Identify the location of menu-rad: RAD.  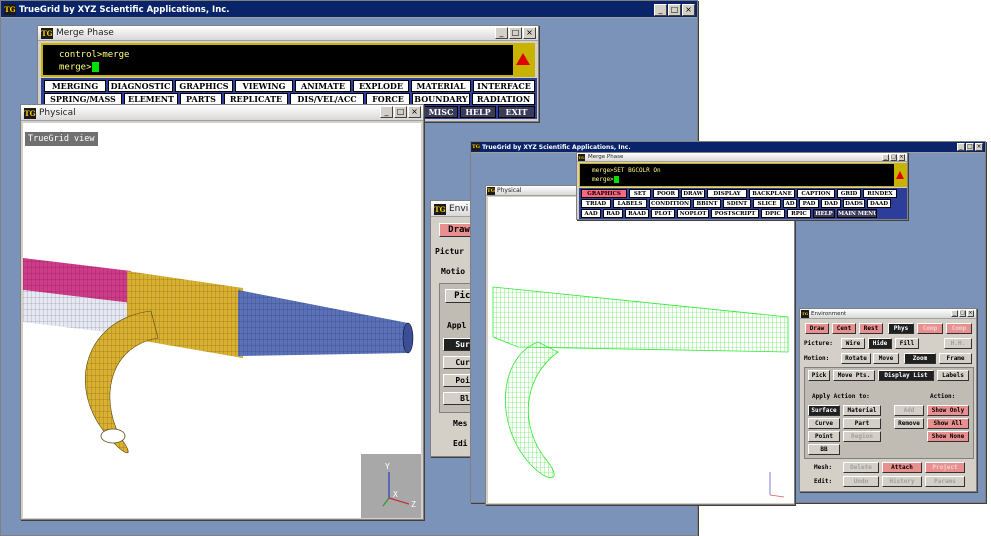
(613, 213).